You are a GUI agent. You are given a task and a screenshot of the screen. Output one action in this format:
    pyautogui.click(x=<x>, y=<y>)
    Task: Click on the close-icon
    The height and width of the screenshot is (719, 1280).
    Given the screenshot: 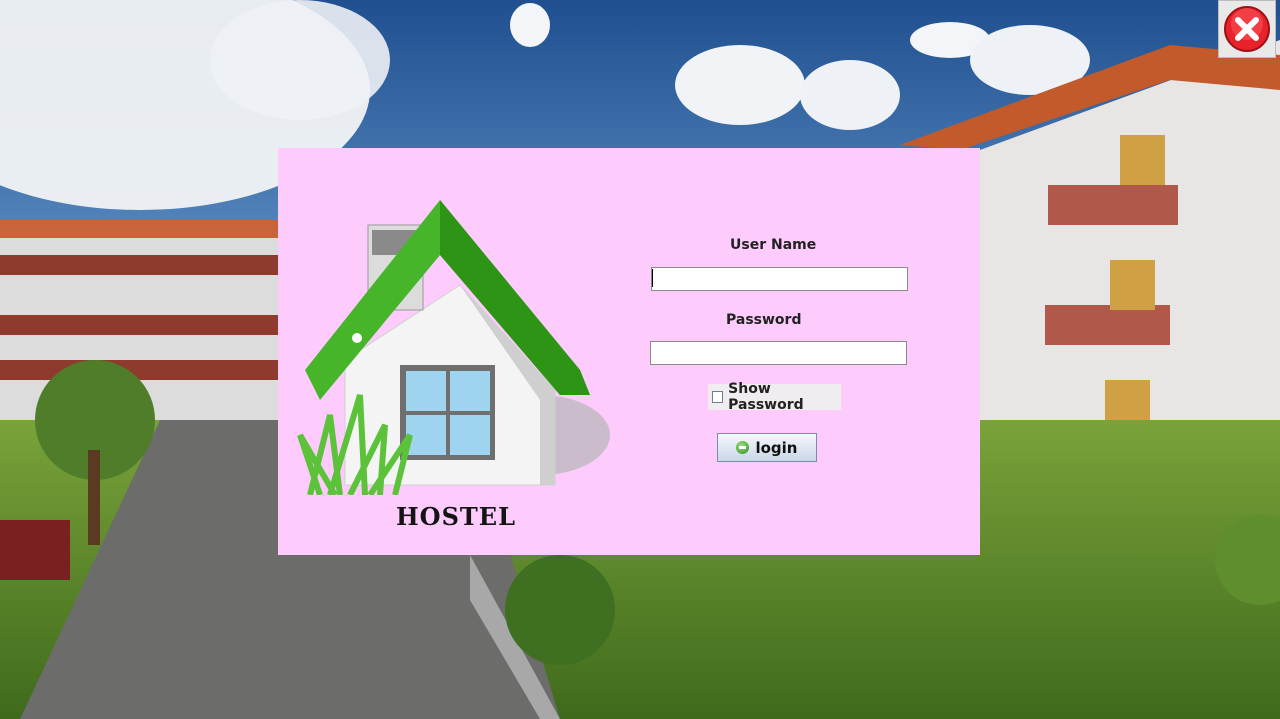 What is the action you would take?
    pyautogui.click(x=1247, y=29)
    